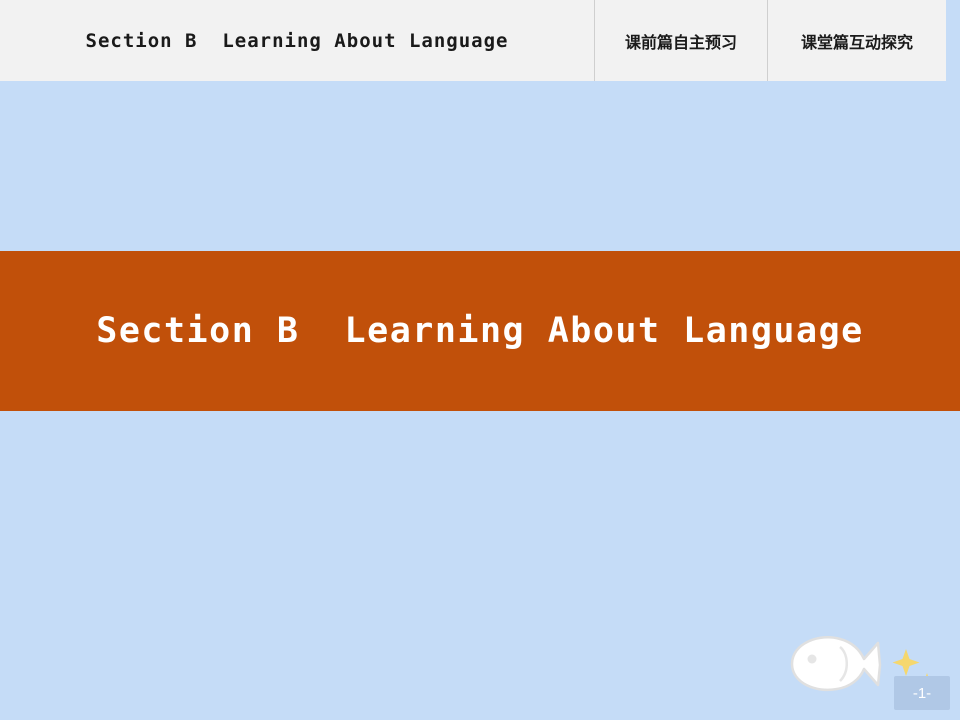 The image size is (960, 720). What do you see at coordinates (836, 664) in the screenshot?
I see `fish-icon` at bounding box center [836, 664].